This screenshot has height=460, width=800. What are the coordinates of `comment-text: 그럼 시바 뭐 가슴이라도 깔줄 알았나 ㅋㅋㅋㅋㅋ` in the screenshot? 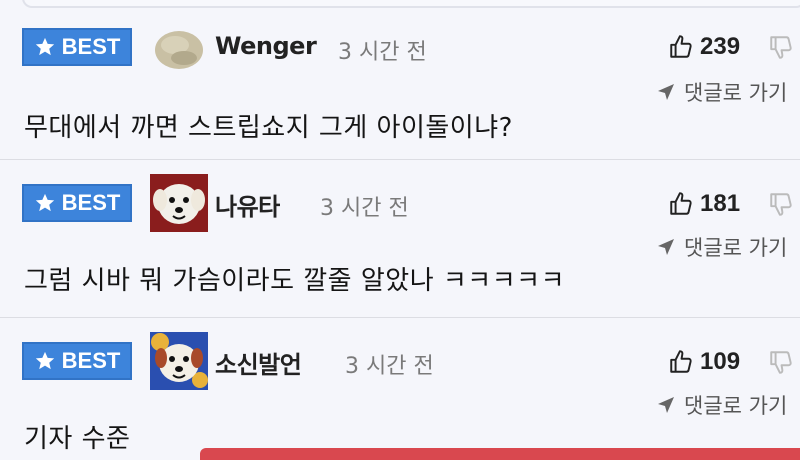 It's located at (294, 281).